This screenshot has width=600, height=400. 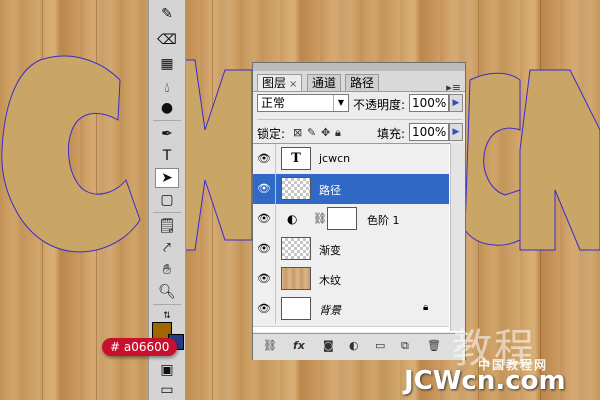 I want to click on layer-name: 渐变, so click(x=330, y=250).